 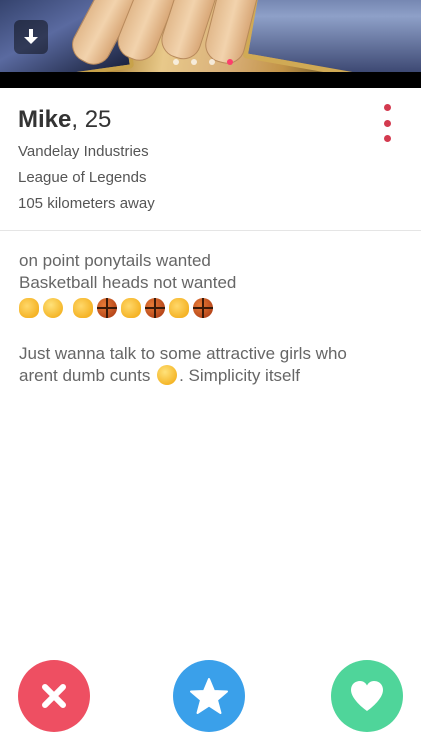 What do you see at coordinates (240, 375) in the screenshot?
I see `bio-para2-text-b: . Simplicity itself` at bounding box center [240, 375].